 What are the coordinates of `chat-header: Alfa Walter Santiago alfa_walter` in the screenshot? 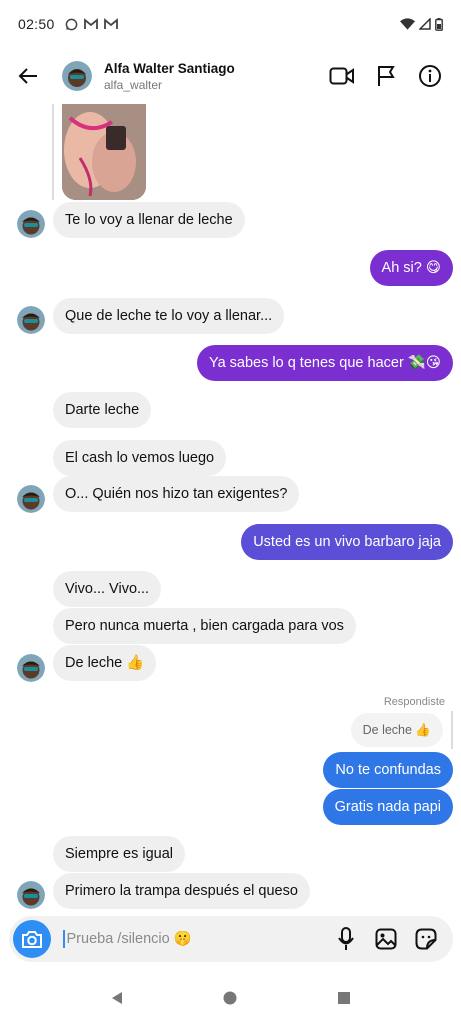 It's located at (230, 76).